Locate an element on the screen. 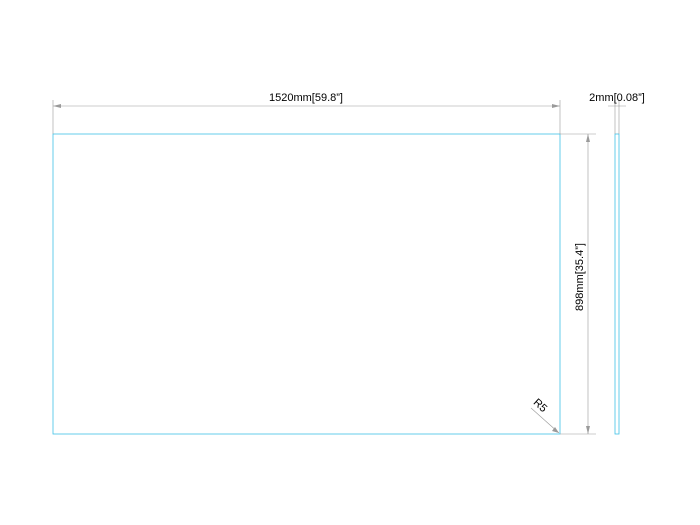 The height and width of the screenshot is (525, 700). panel-side-outline is located at coordinates (617, 284).